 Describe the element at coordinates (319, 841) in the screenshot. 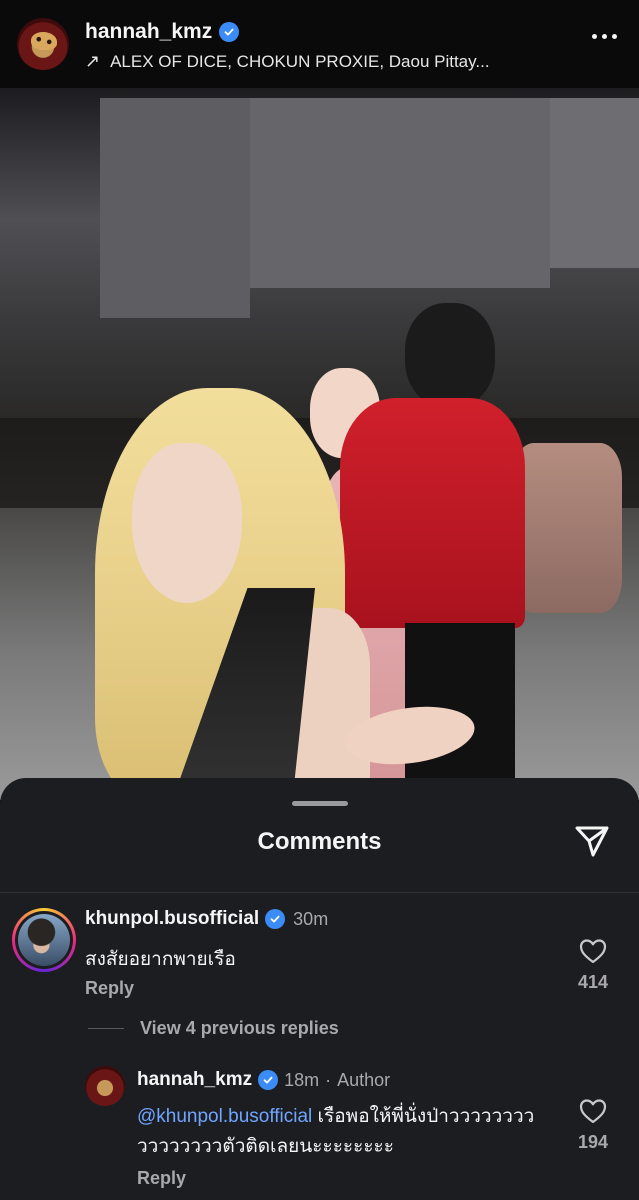

I see `sheet-title: Comments` at that location.